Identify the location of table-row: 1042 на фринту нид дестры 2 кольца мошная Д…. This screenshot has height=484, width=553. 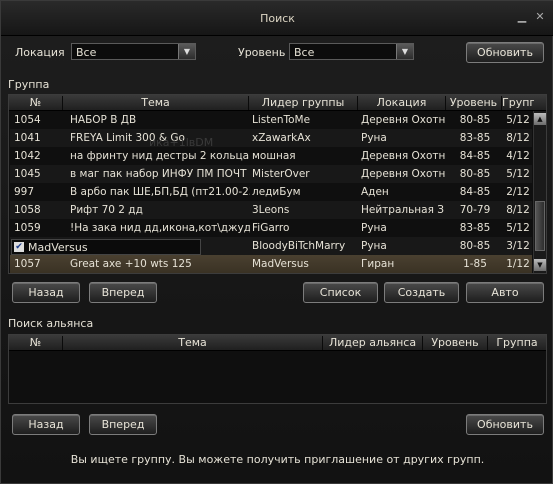
(271, 156).